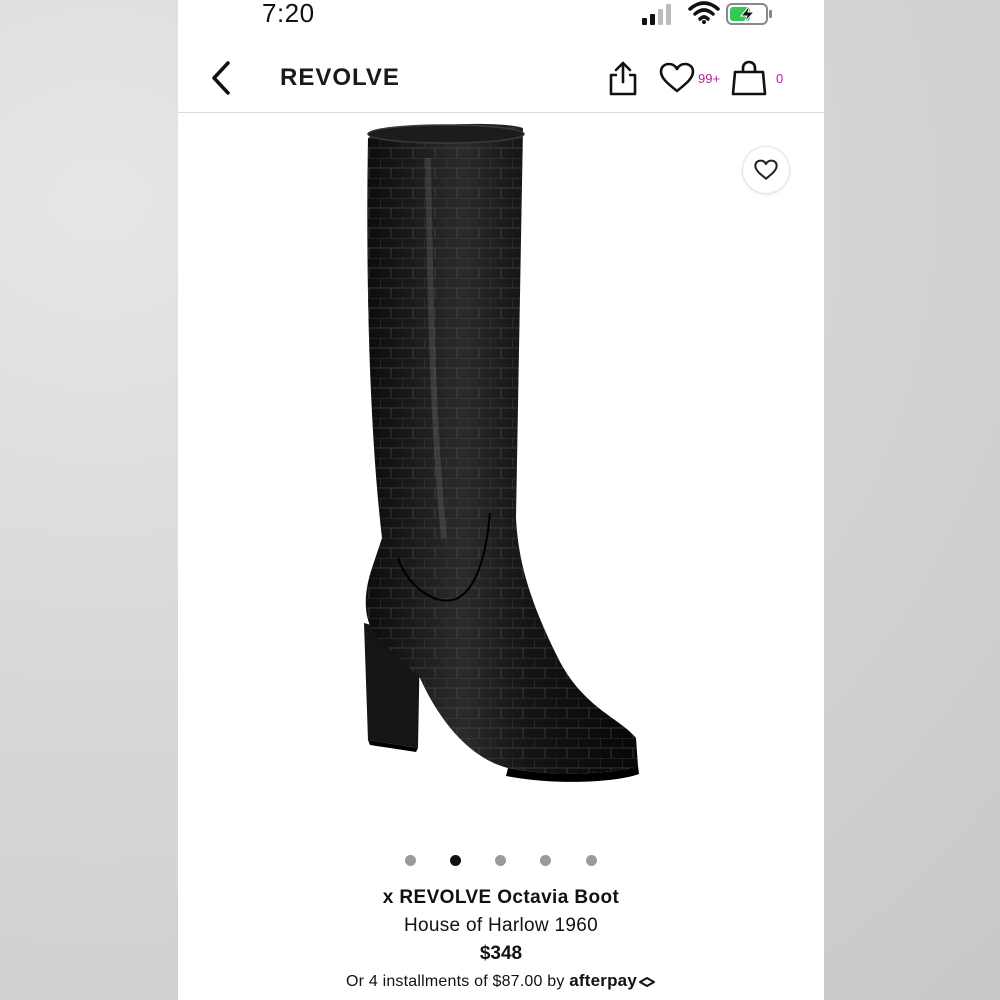  I want to click on product-name: x REVOLVE Octavia Boot, so click(501, 897).